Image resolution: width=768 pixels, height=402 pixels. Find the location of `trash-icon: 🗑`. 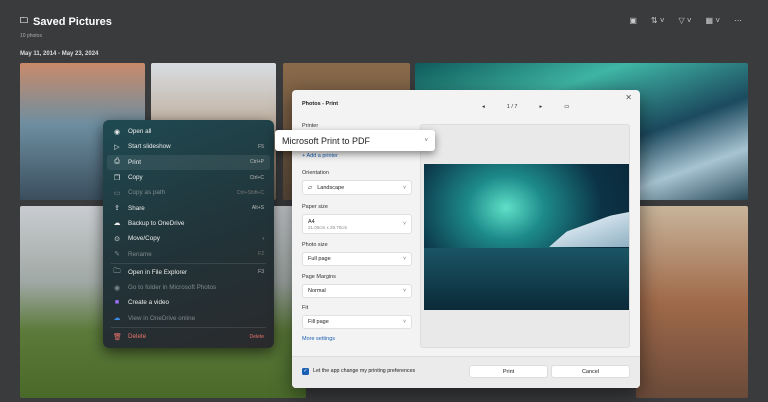

trash-icon: 🗑 is located at coordinates (117, 337).